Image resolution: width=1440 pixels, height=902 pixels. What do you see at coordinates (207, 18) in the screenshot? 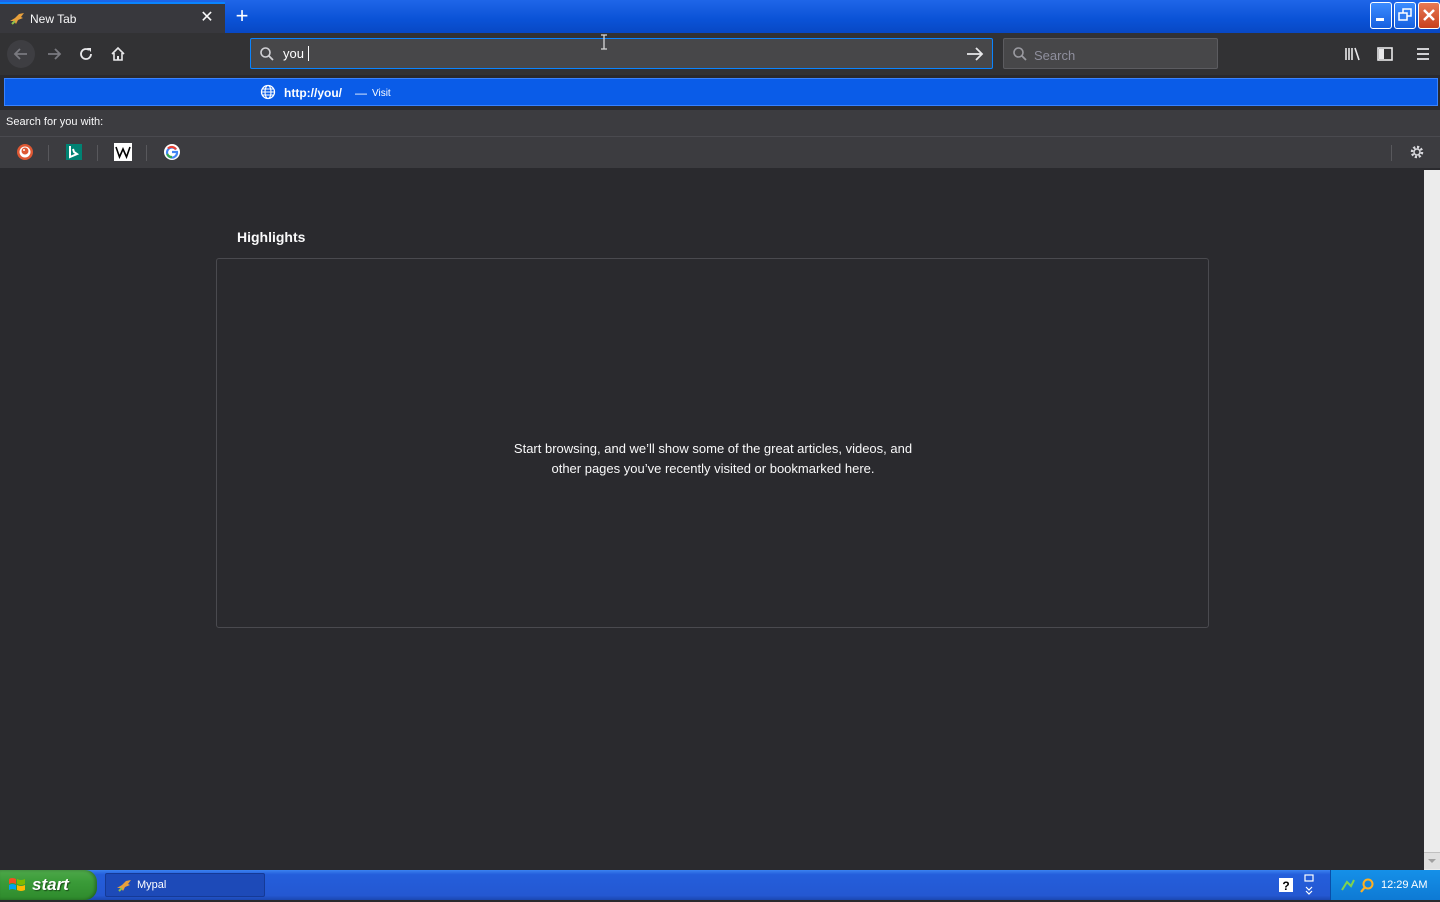
I see `tab-close-icon: ✕` at bounding box center [207, 18].